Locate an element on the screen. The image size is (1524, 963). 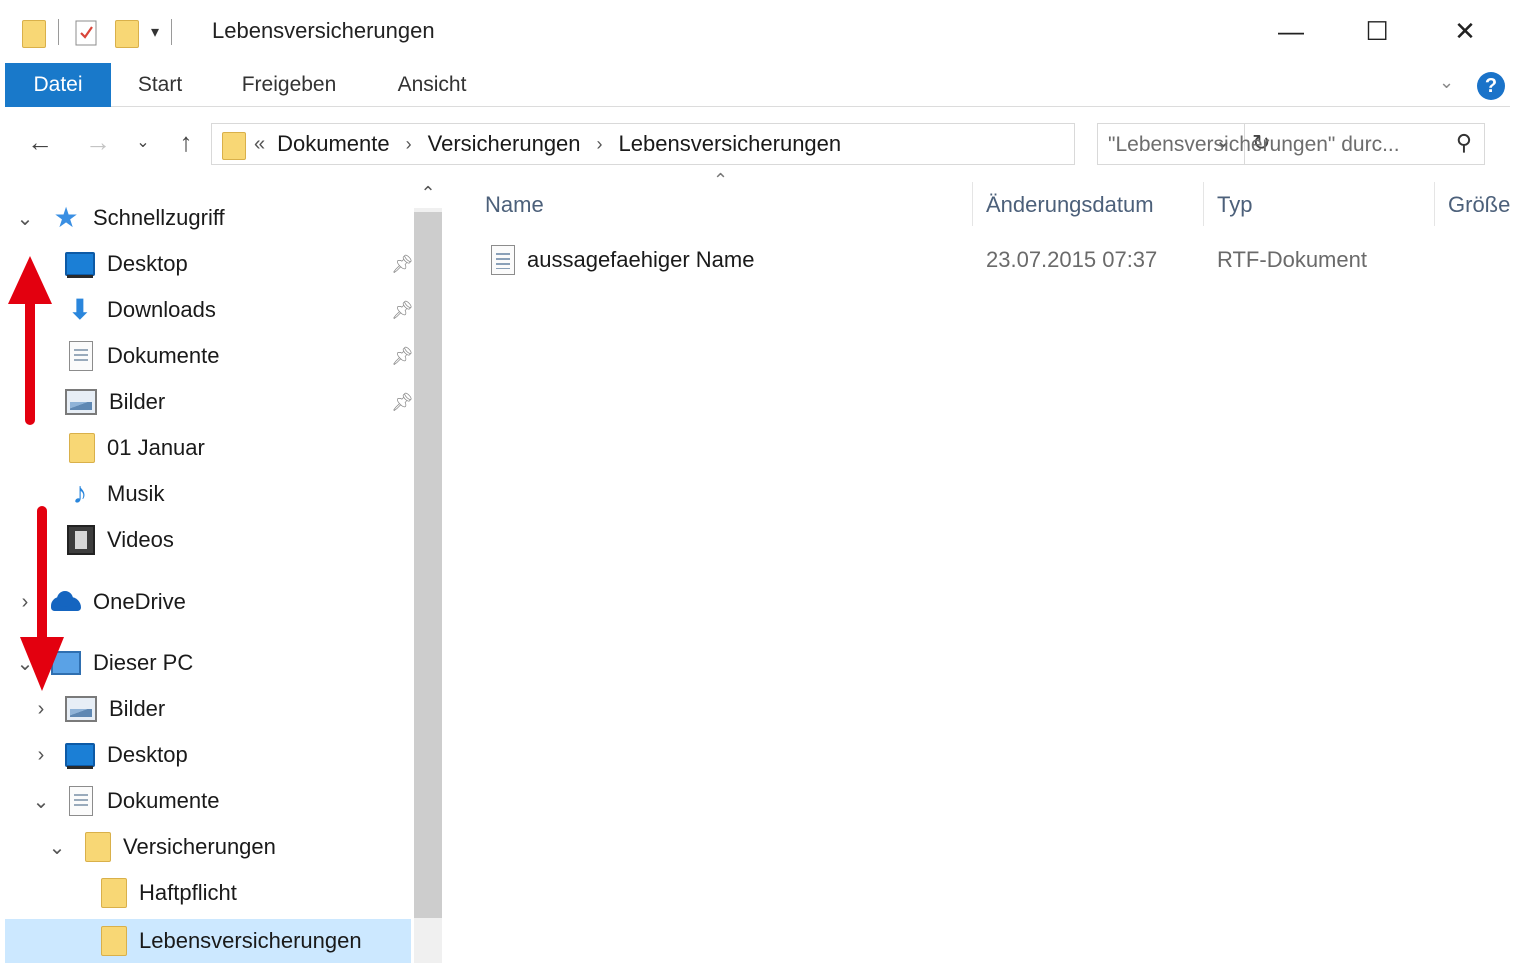
search-icon: ⚲ is located at coordinates (1464, 143).